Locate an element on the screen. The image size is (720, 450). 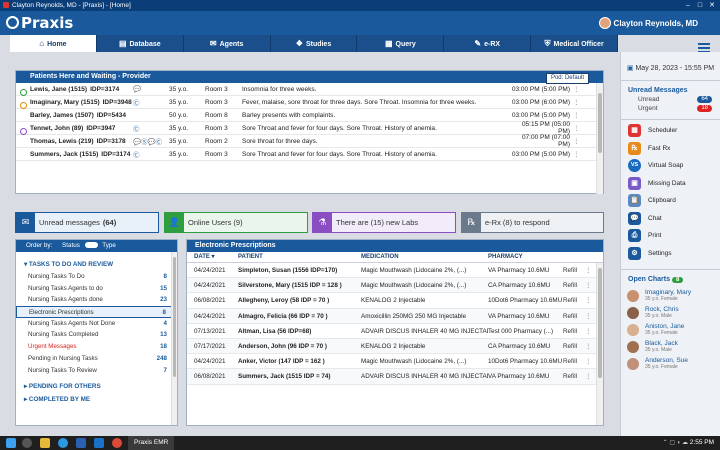
col-pharmacy: PHARMACY is located at coordinates (525, 257).